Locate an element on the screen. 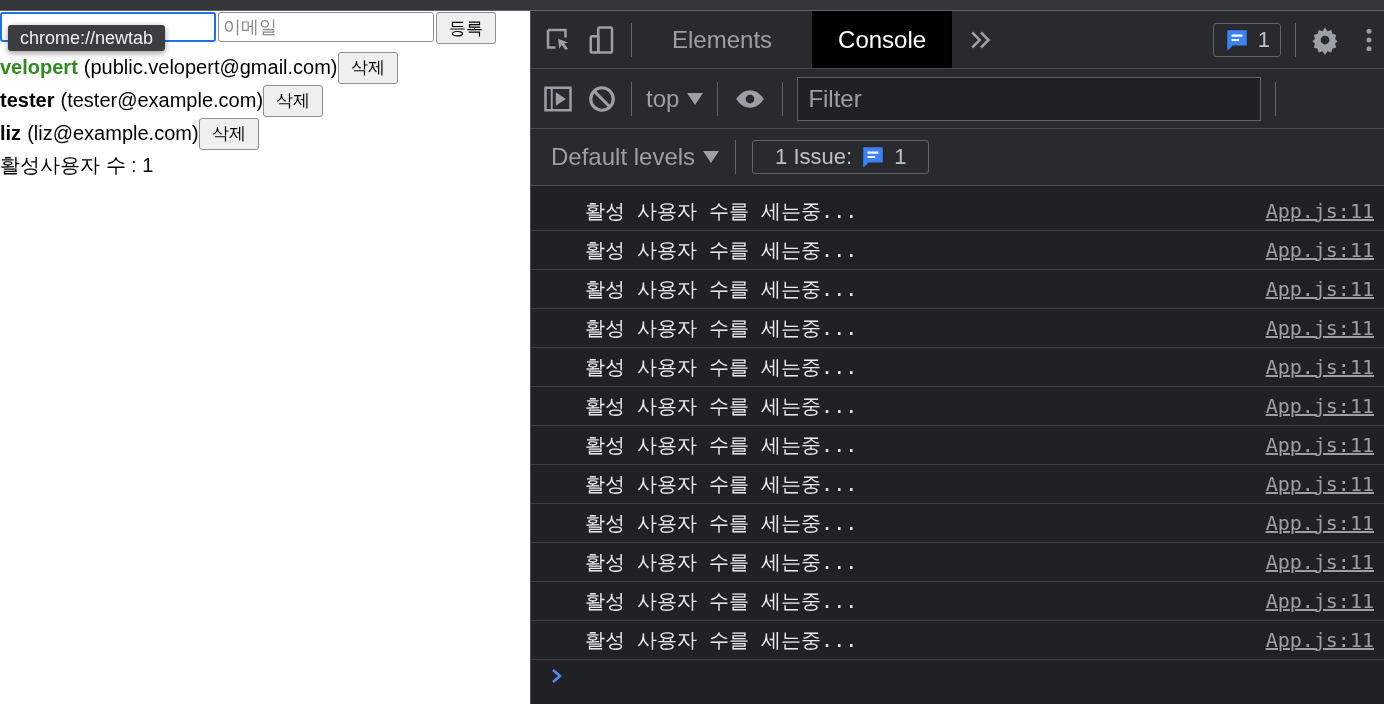 Image resolution: width=1384 pixels, height=704 pixels. active-user-count: 활성사용자 수 : 1 is located at coordinates (77, 165).